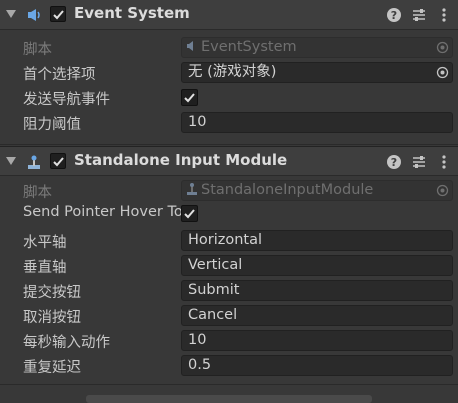  I want to click on vertical-axis-row: 垂直轴 Vertical, so click(229, 265).